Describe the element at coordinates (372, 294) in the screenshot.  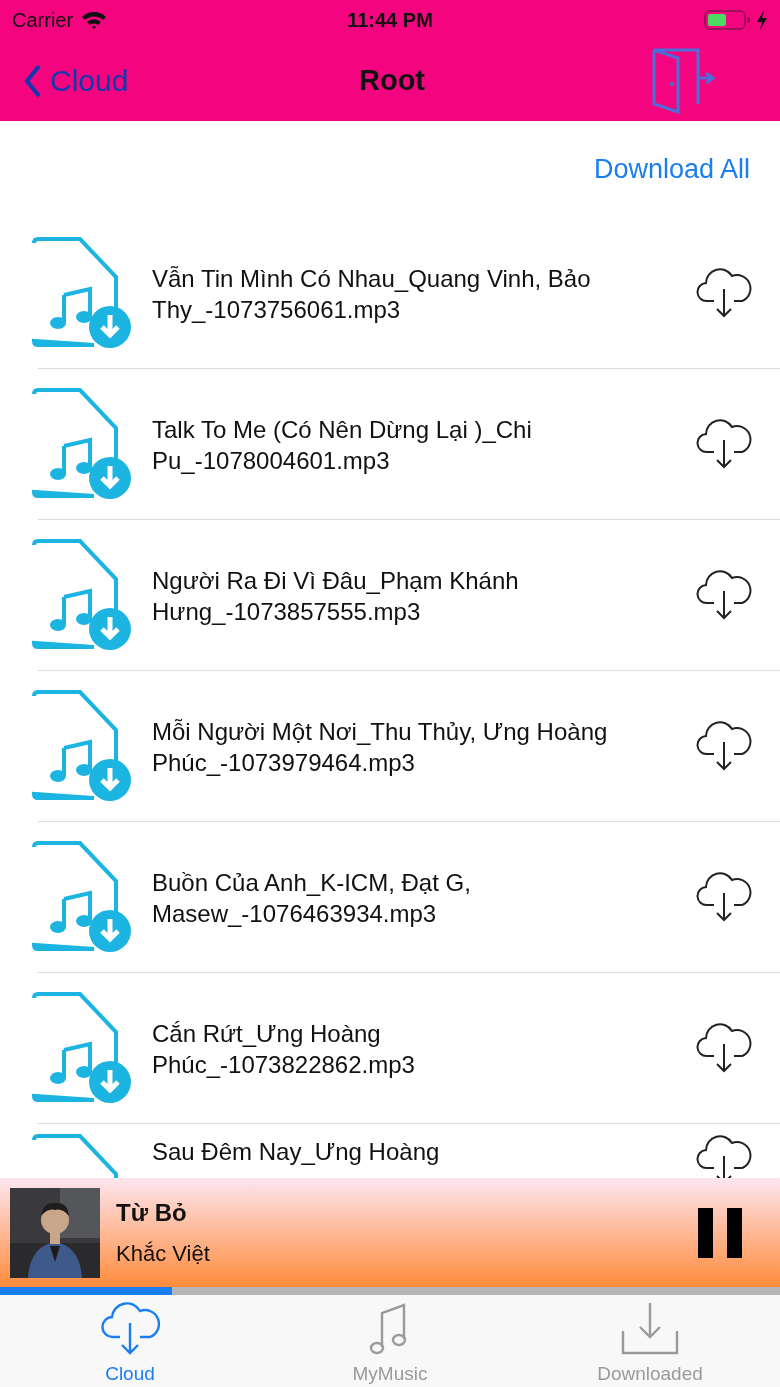
I see `file-name: Vẫn Tin Mình Có Nhau_Quang Vinh, Bảo Thy_-1073756061.mp3` at that location.